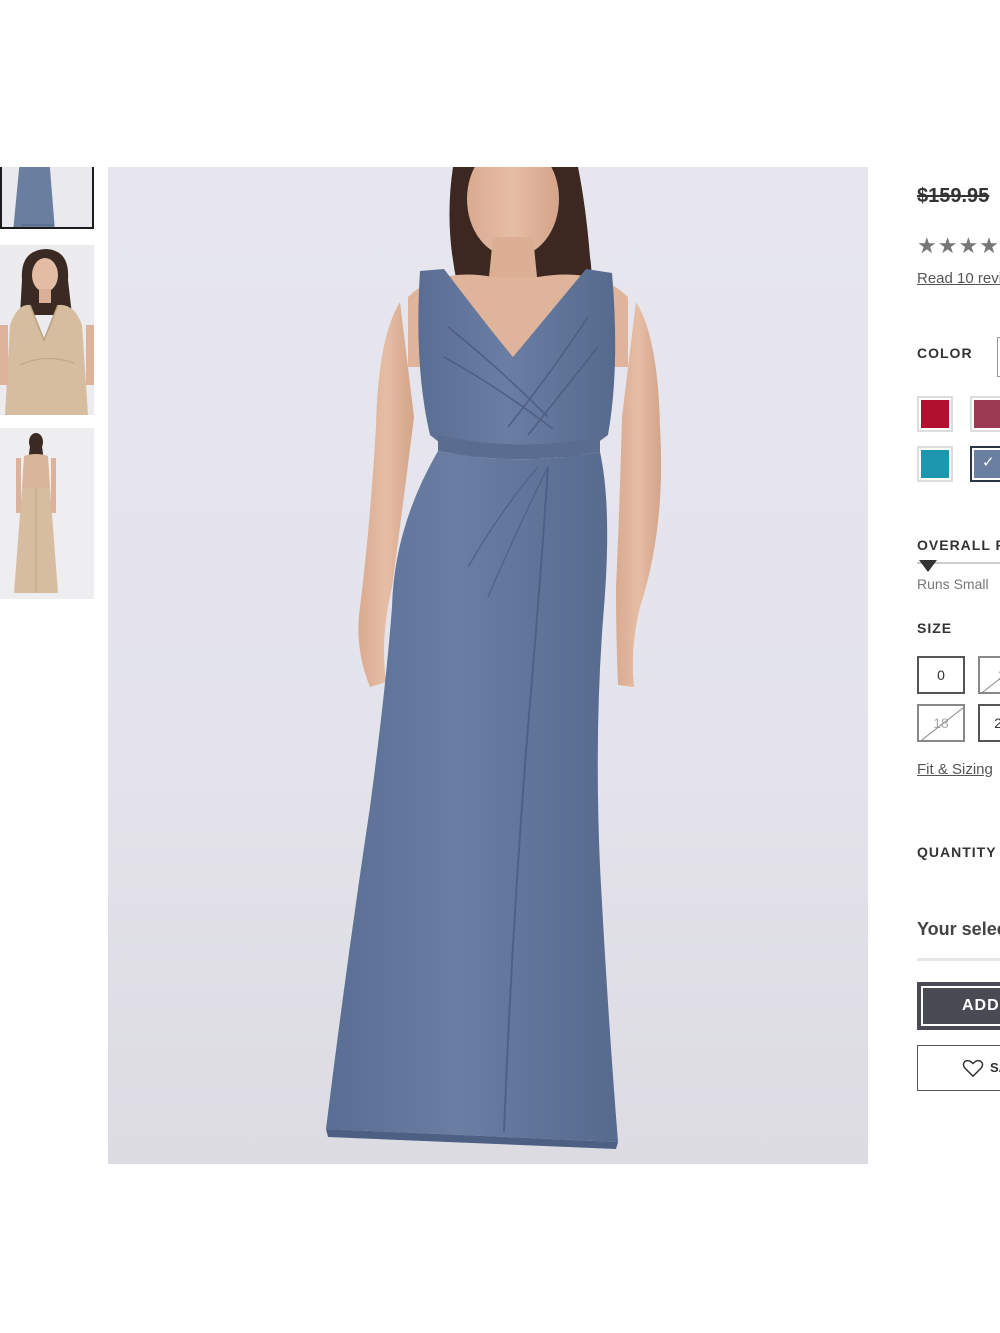 The height and width of the screenshot is (1333, 1000). Describe the element at coordinates (958, 545) in the screenshot. I see `overall-fit-label: OVERALL FIT` at that location.